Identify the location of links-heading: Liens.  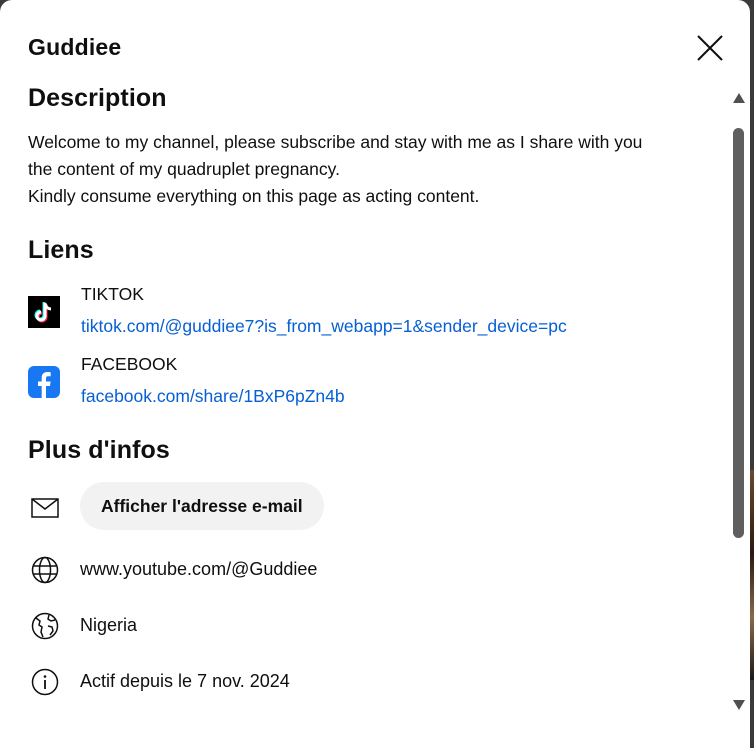
(61, 250).